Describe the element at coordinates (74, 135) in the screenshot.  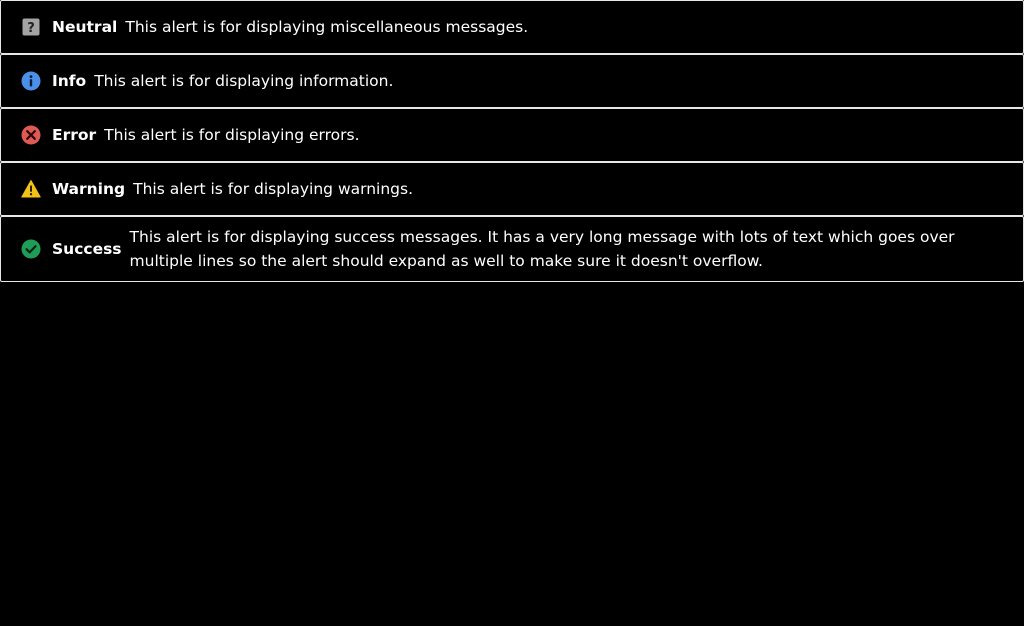
I see `alert-title: Error` at that location.